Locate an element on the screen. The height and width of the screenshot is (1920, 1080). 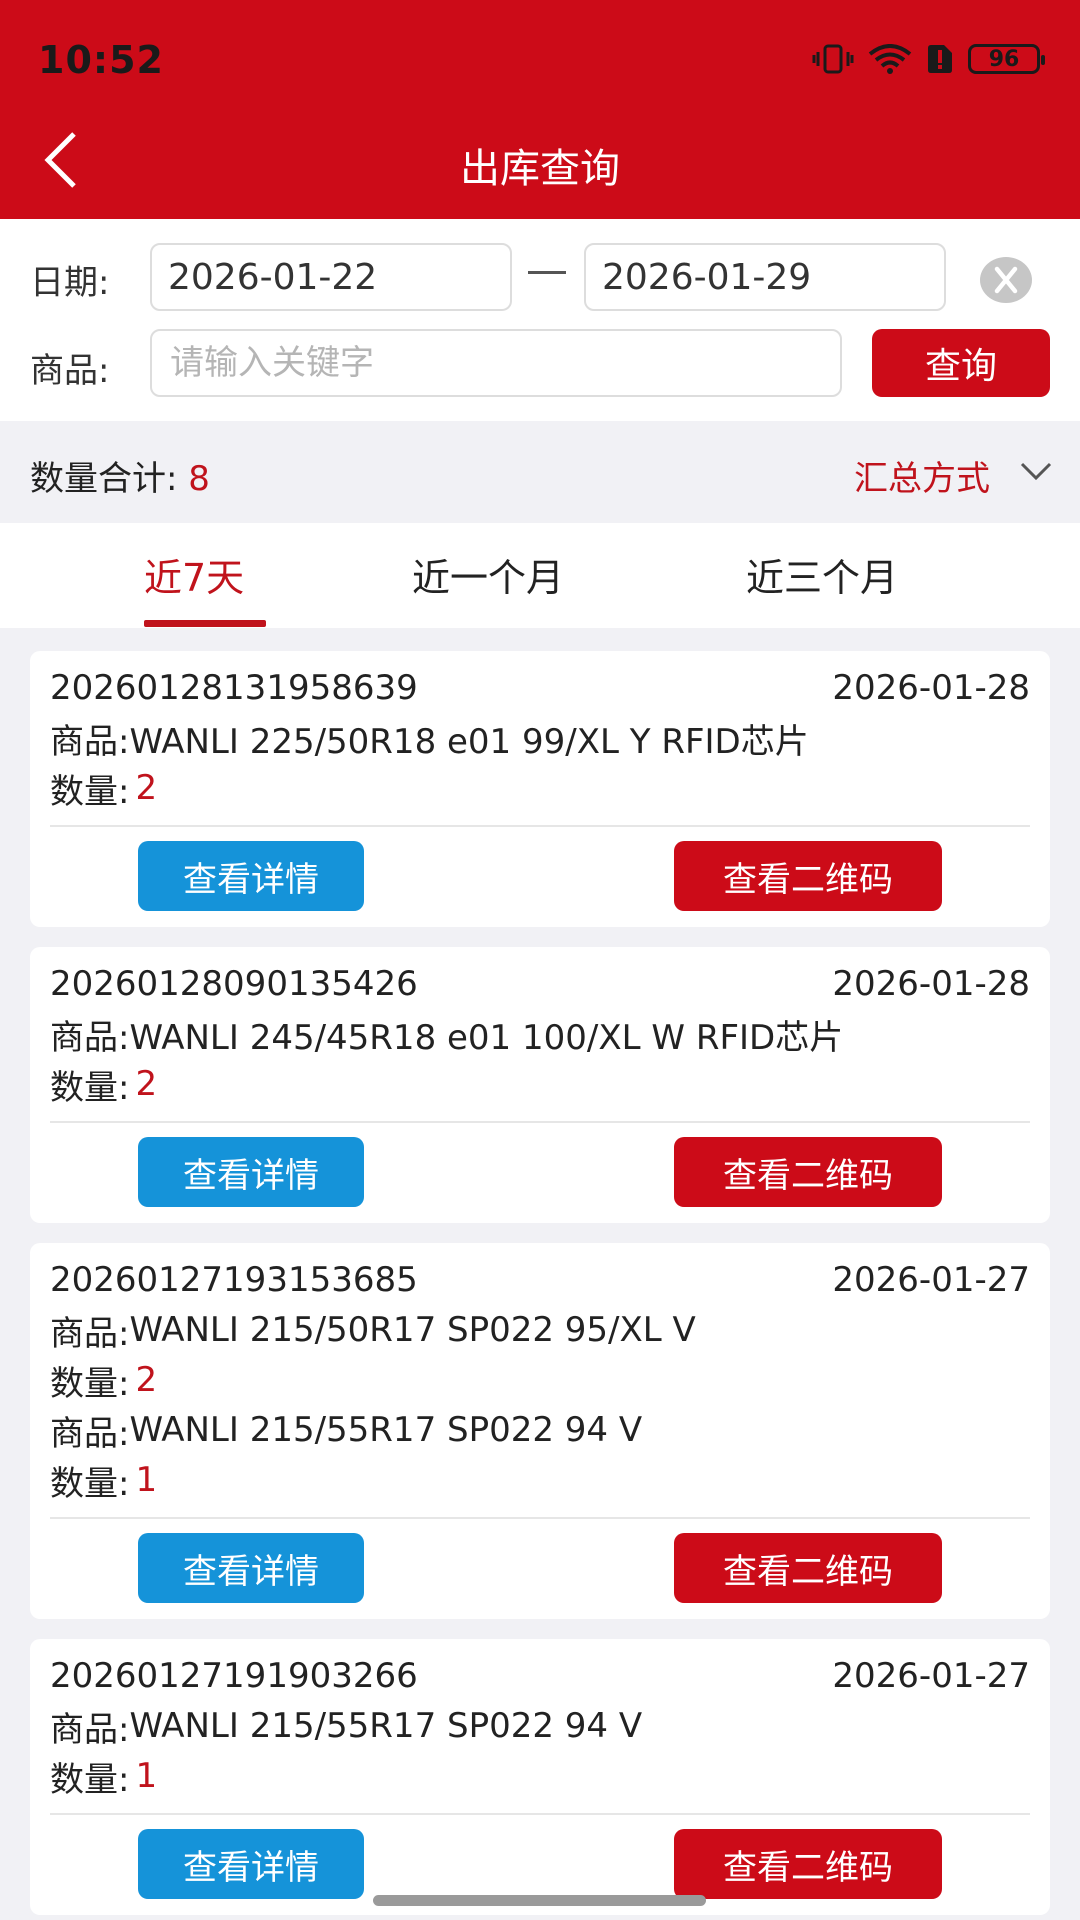
summary-mode-dropdown: 汇总方式 is located at coordinates (922, 475).